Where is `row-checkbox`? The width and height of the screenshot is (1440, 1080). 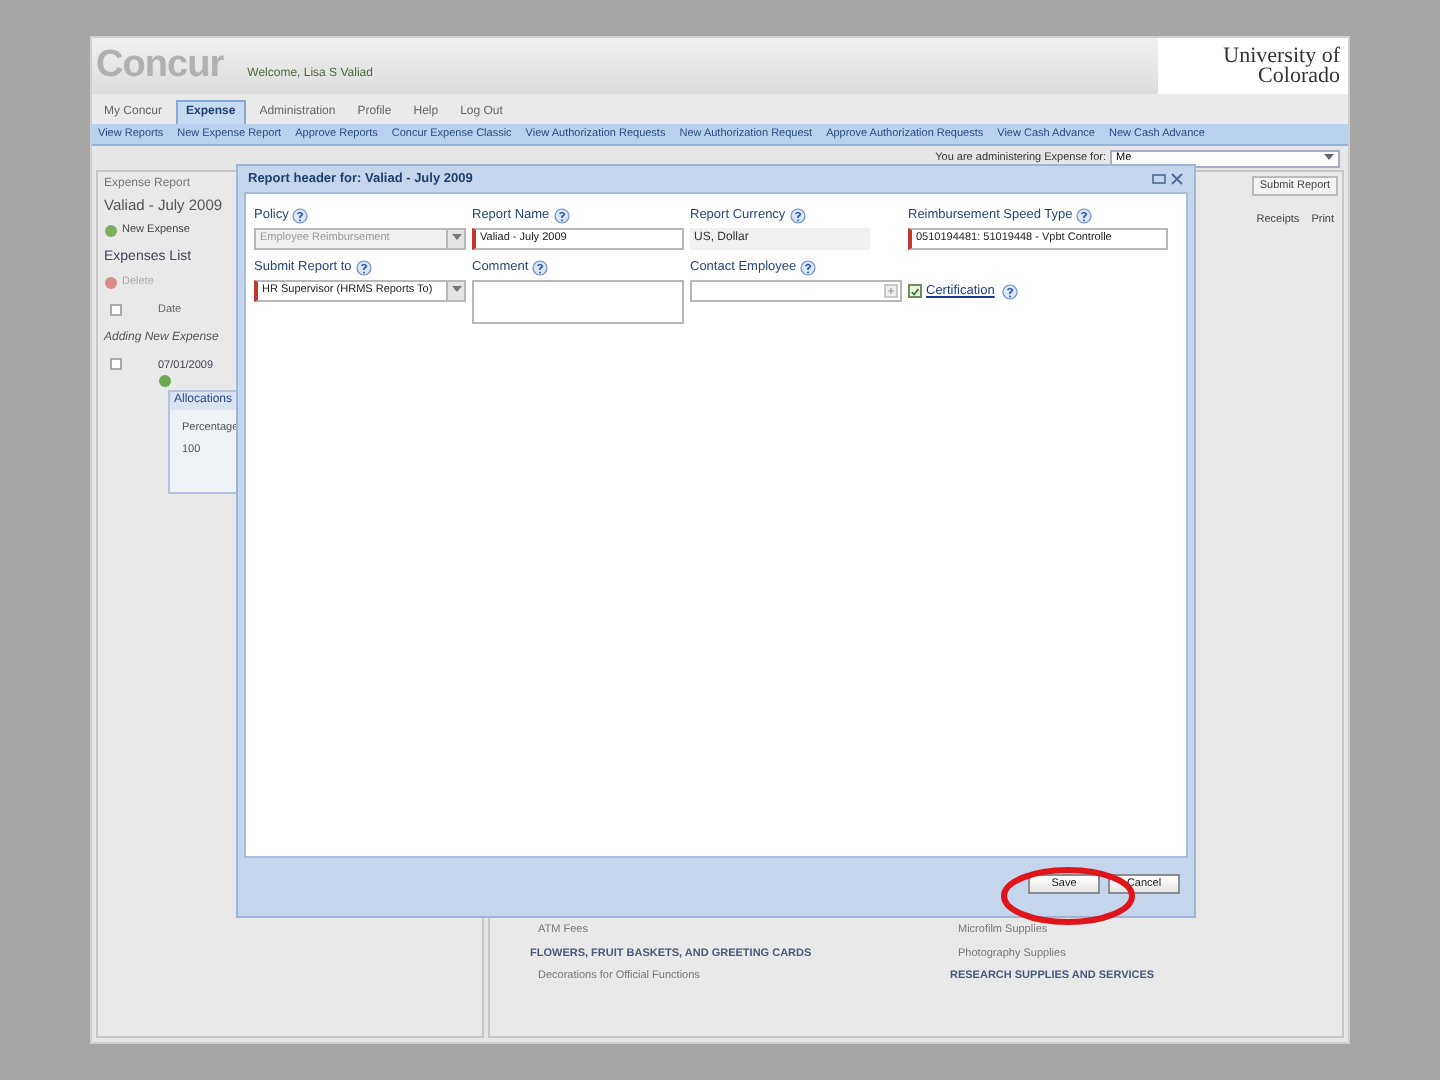
row-checkbox is located at coordinates (116, 363).